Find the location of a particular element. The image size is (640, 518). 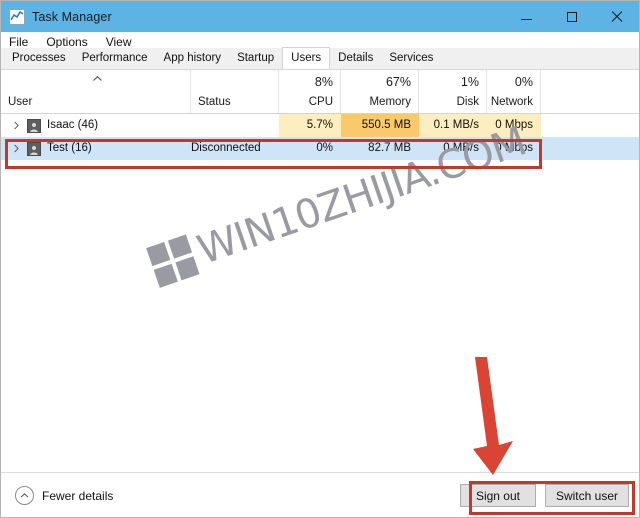

row-status is located at coordinates (235, 125).